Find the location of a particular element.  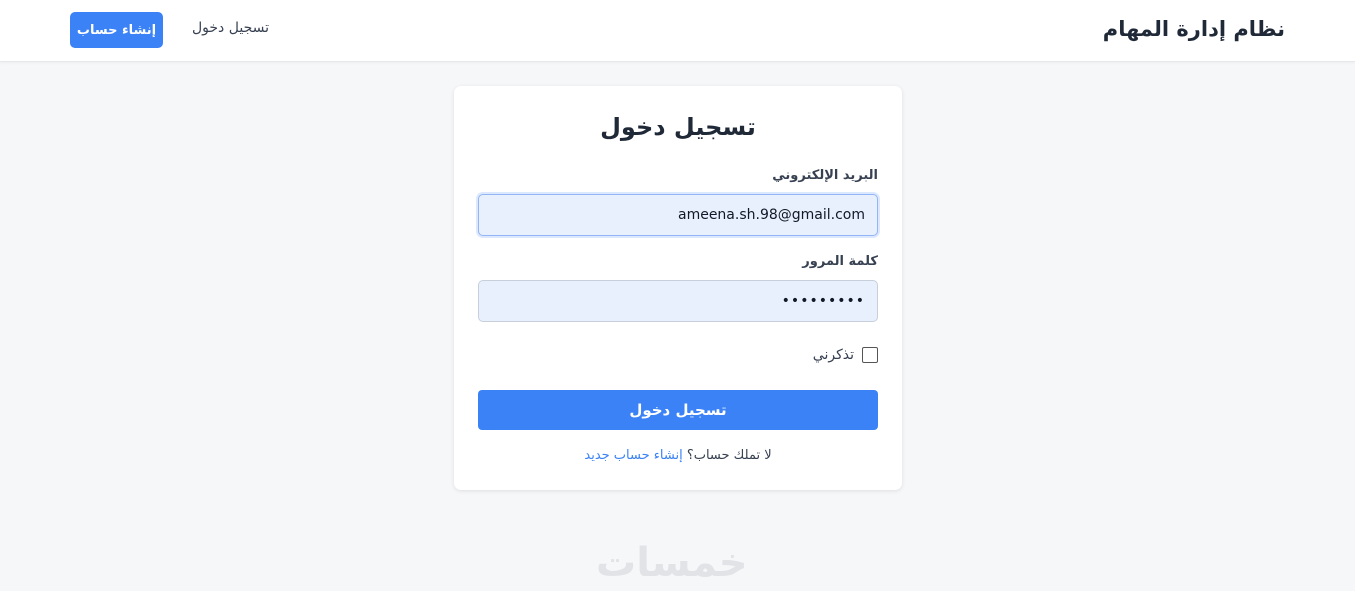

remember-me-checkbox is located at coordinates (870, 355).